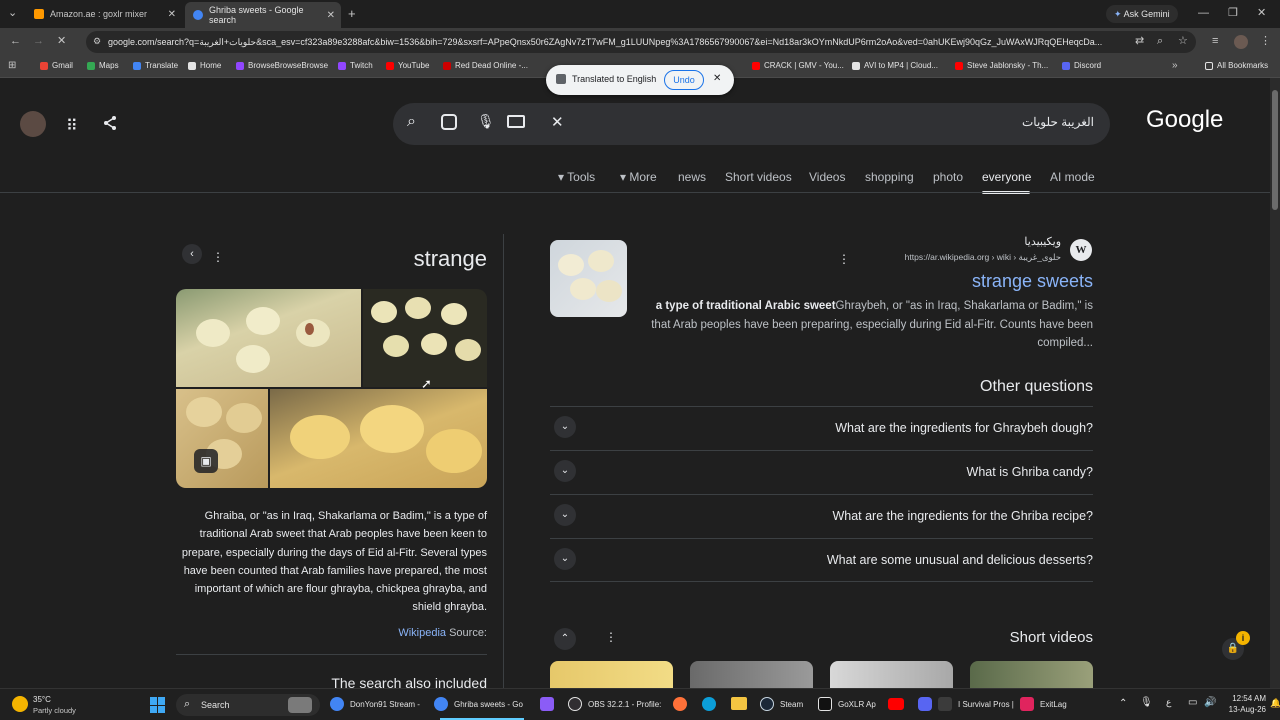 The width and height of the screenshot is (1280, 720). I want to click on bookmark-maps: Maps, so click(103, 65).